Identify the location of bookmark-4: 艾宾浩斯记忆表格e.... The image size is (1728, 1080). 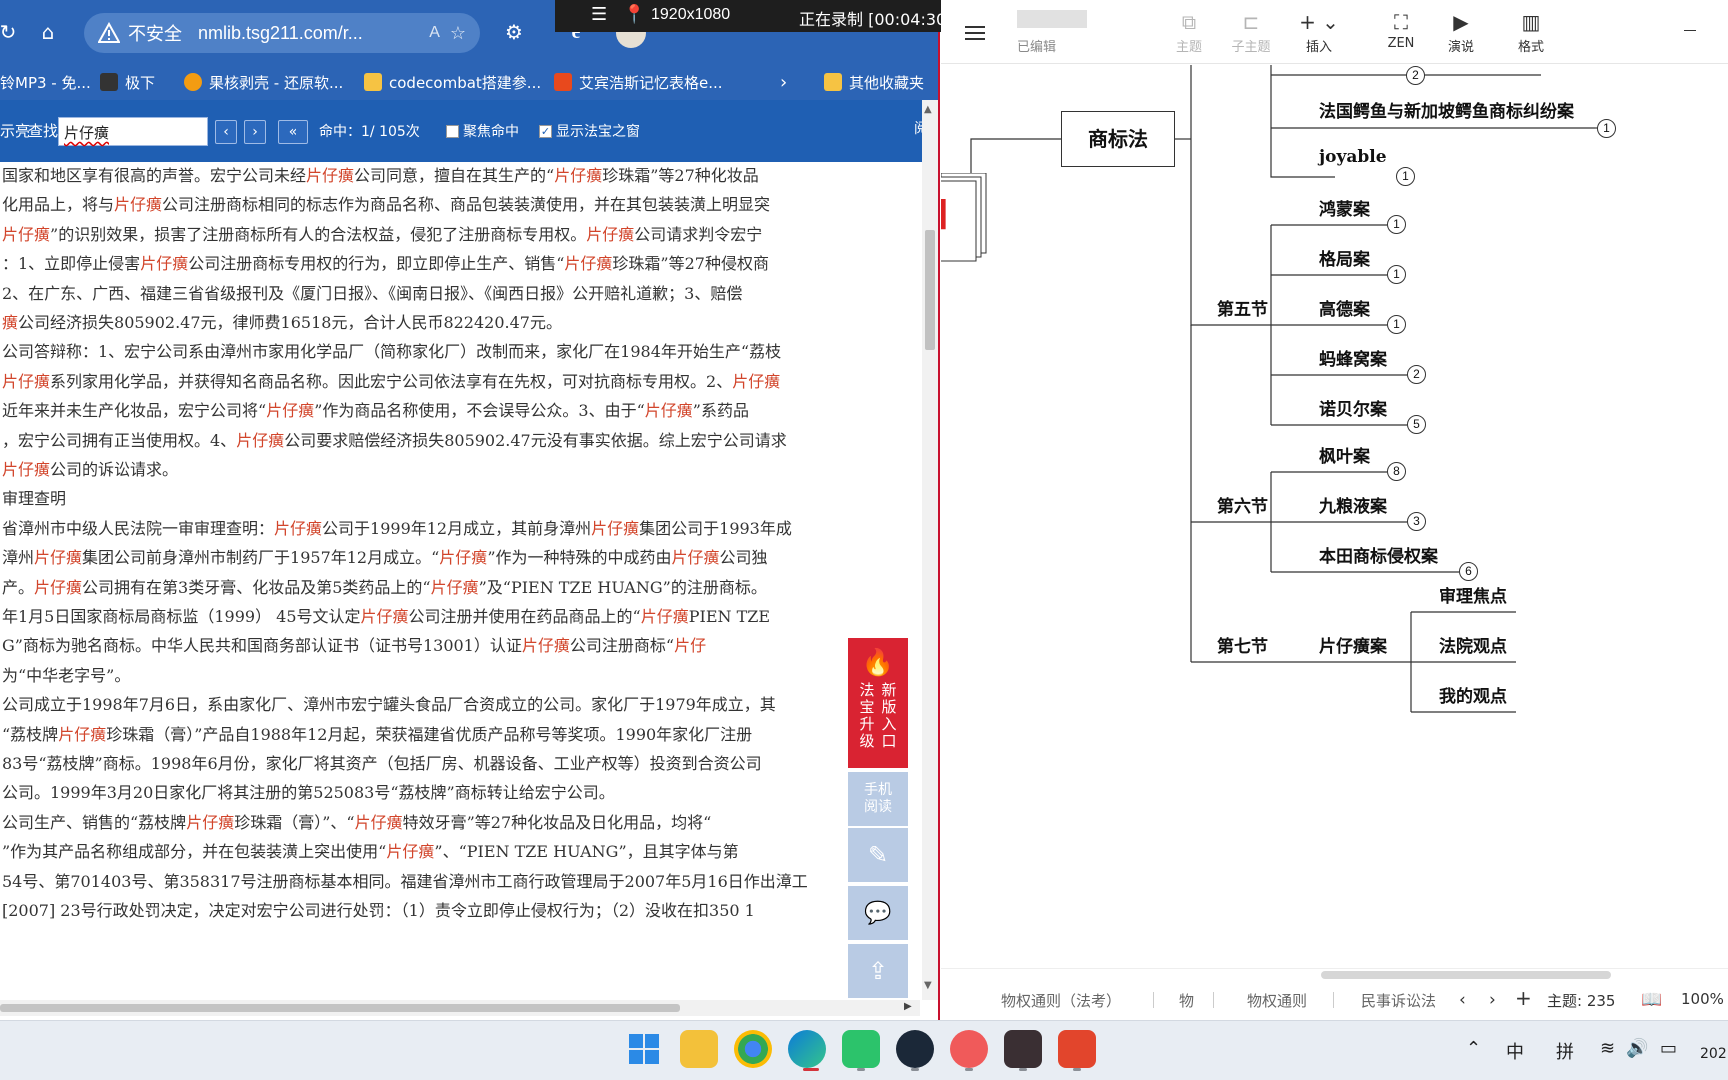
(638, 82).